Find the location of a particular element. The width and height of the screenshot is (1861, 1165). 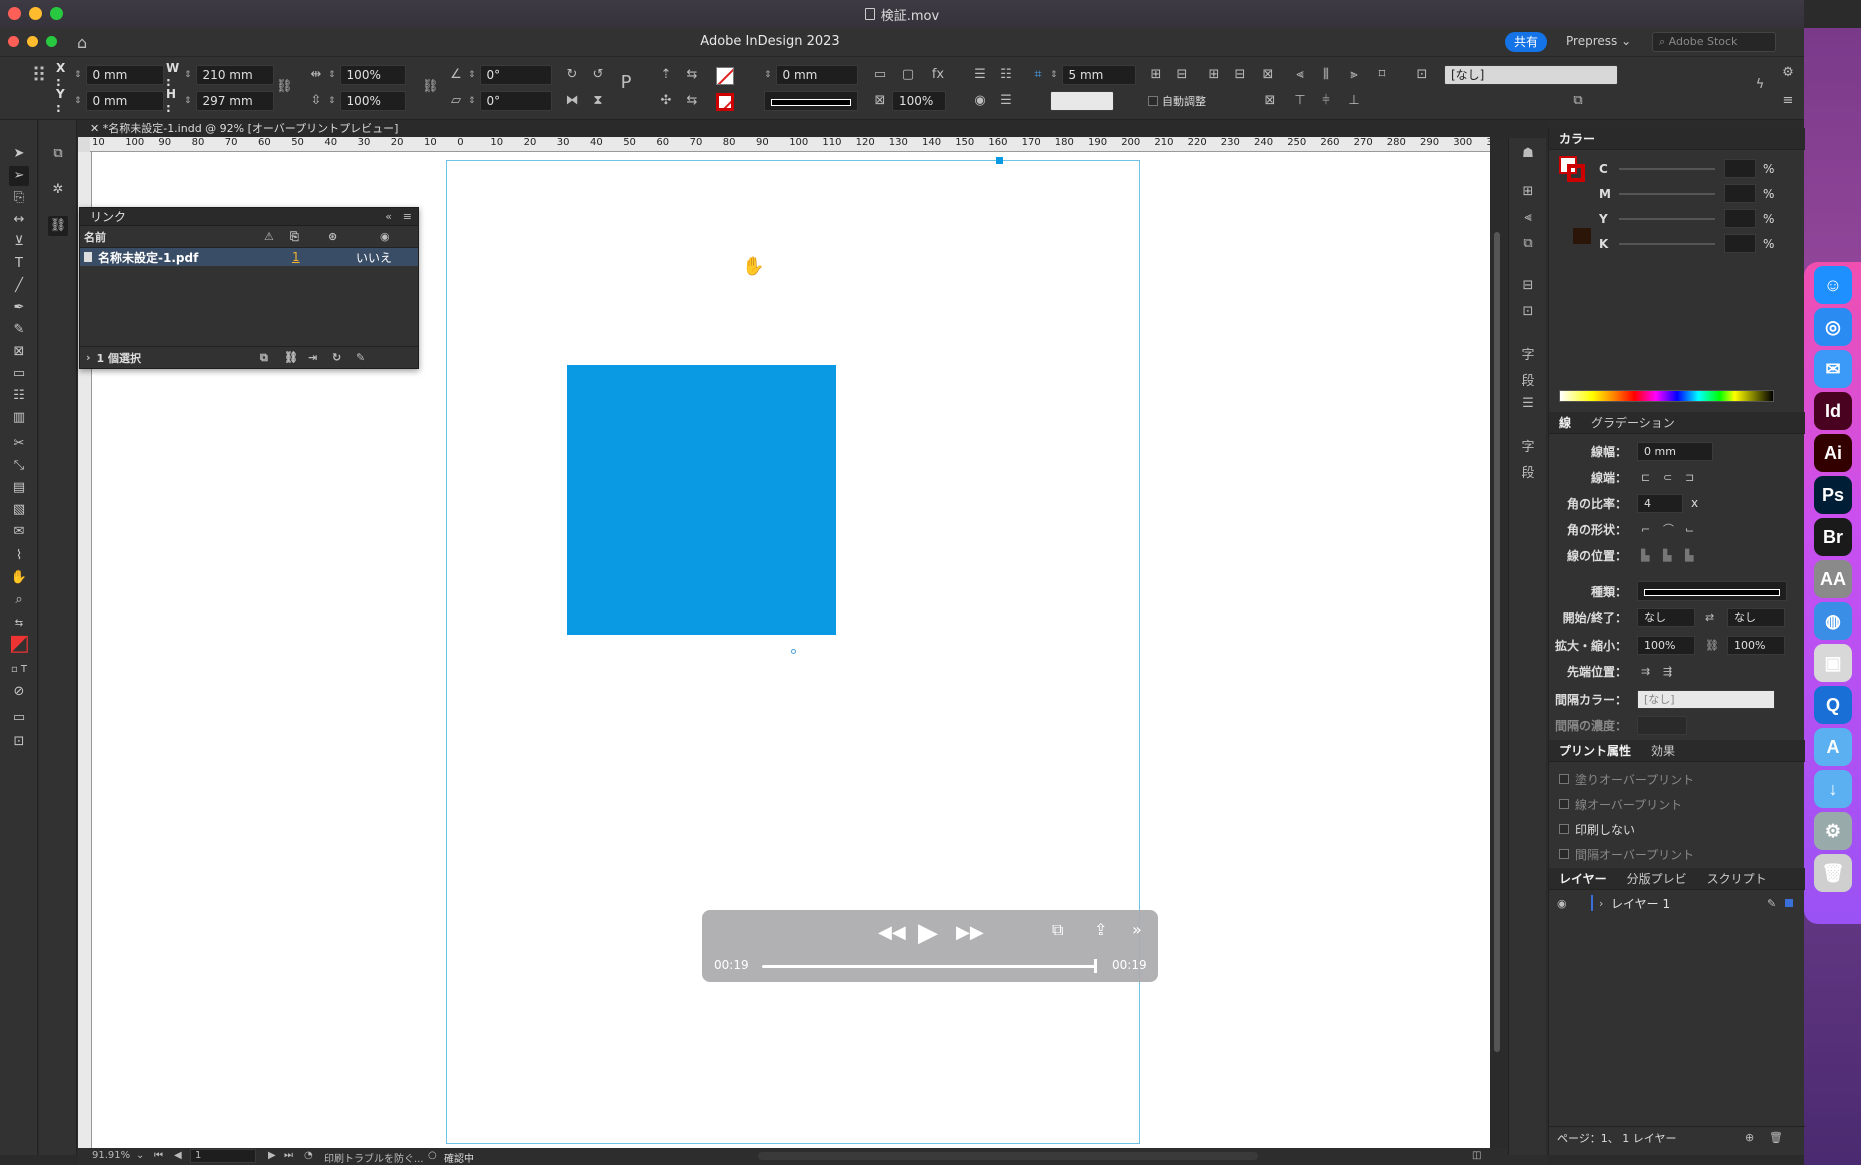

width-field: 210 mm is located at coordinates (234, 75).